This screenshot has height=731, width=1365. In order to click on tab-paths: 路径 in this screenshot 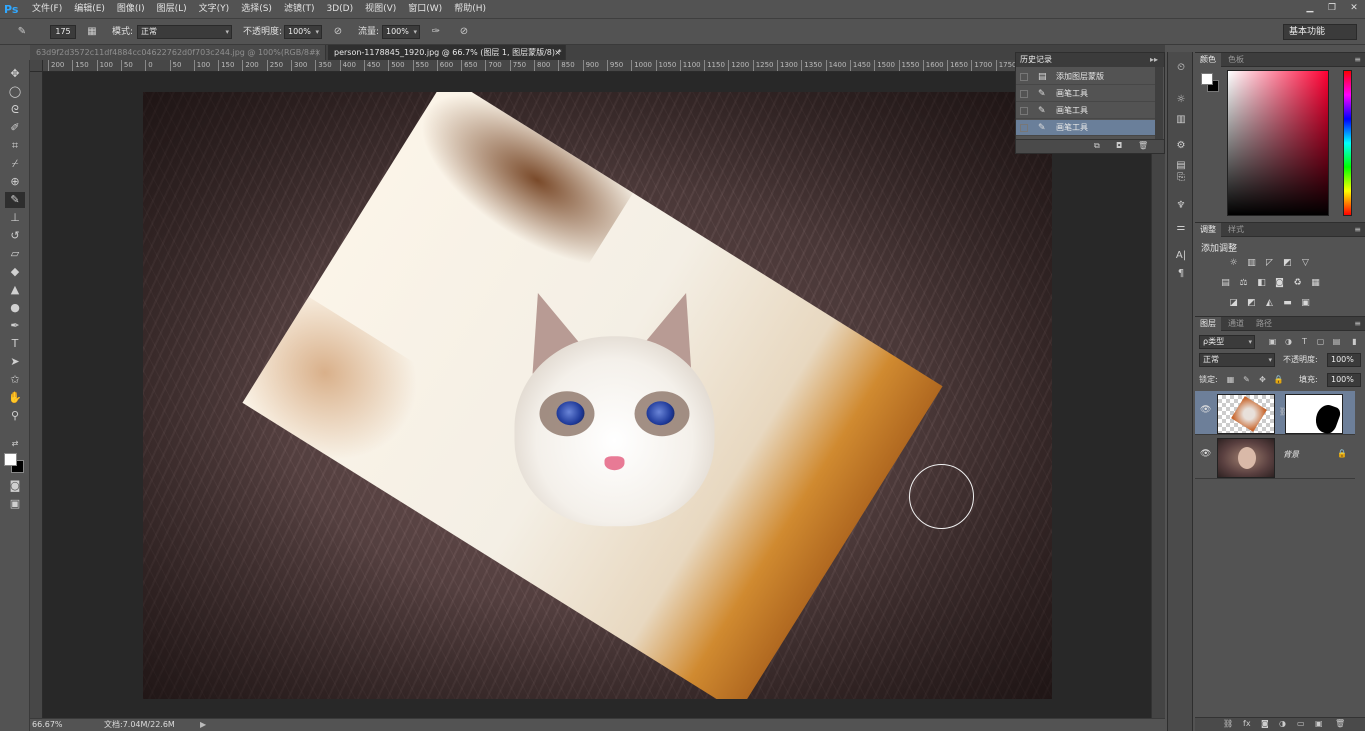, I will do `click(1264, 324)`.